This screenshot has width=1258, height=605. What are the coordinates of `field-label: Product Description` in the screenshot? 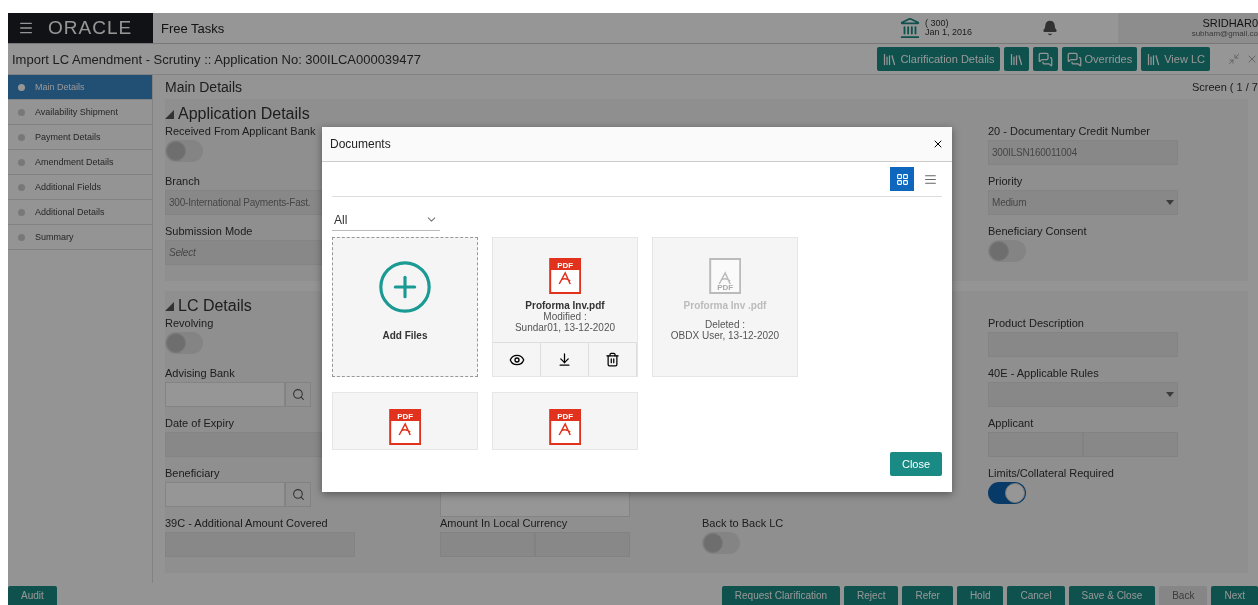 It's located at (1036, 323).